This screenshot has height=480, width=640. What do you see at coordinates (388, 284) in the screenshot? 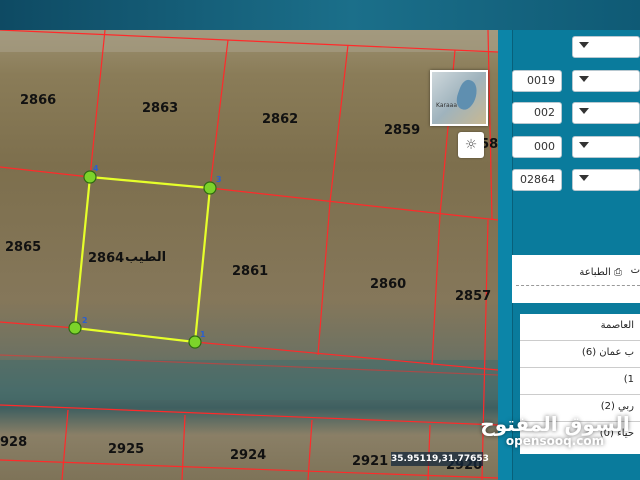
I see `parcel-number: 2860` at bounding box center [388, 284].